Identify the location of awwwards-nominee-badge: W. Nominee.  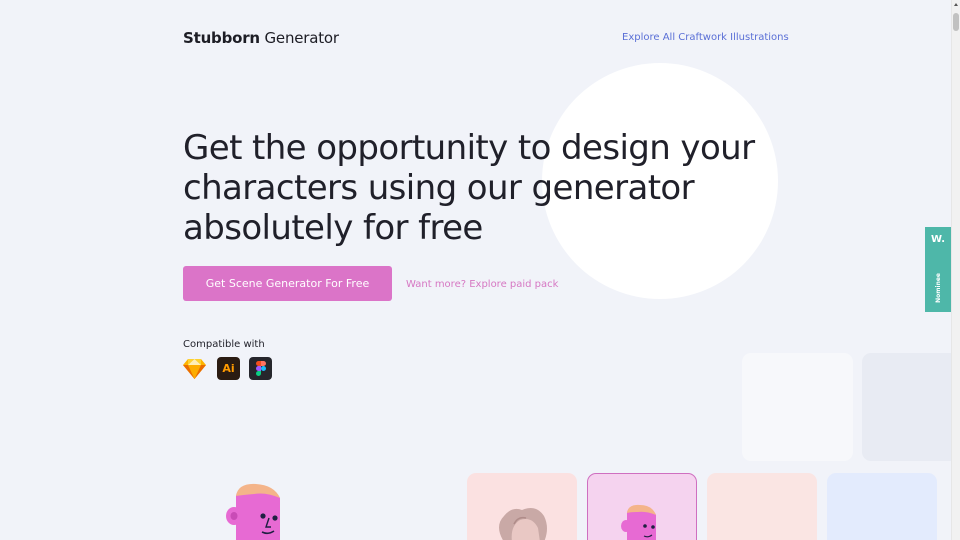
(938, 269).